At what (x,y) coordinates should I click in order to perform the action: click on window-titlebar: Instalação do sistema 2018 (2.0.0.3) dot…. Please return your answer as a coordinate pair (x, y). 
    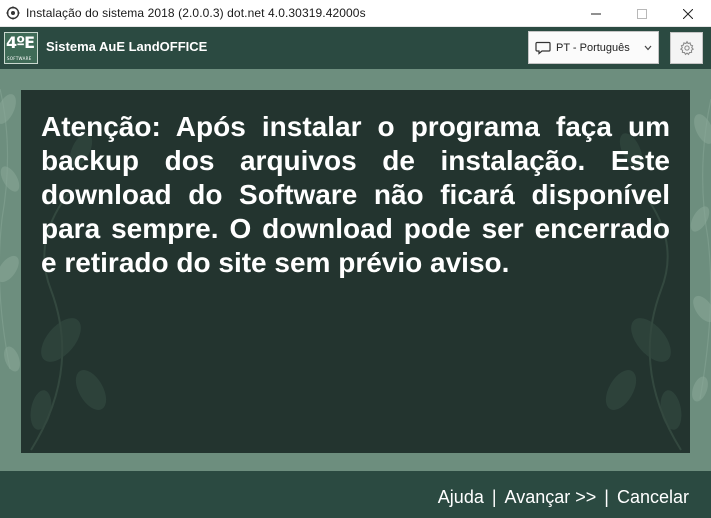
    Looking at the image, I should click on (355, 13).